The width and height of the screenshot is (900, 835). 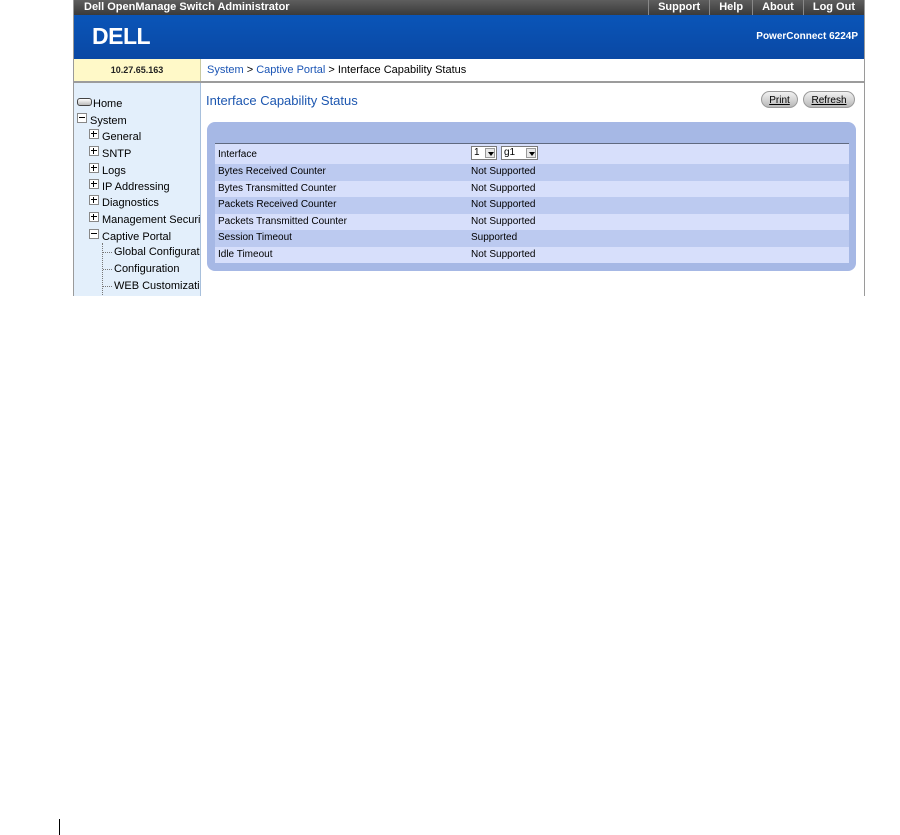 I want to click on tree-item-ip-addressing: IP Addressing, so click(x=129, y=186).